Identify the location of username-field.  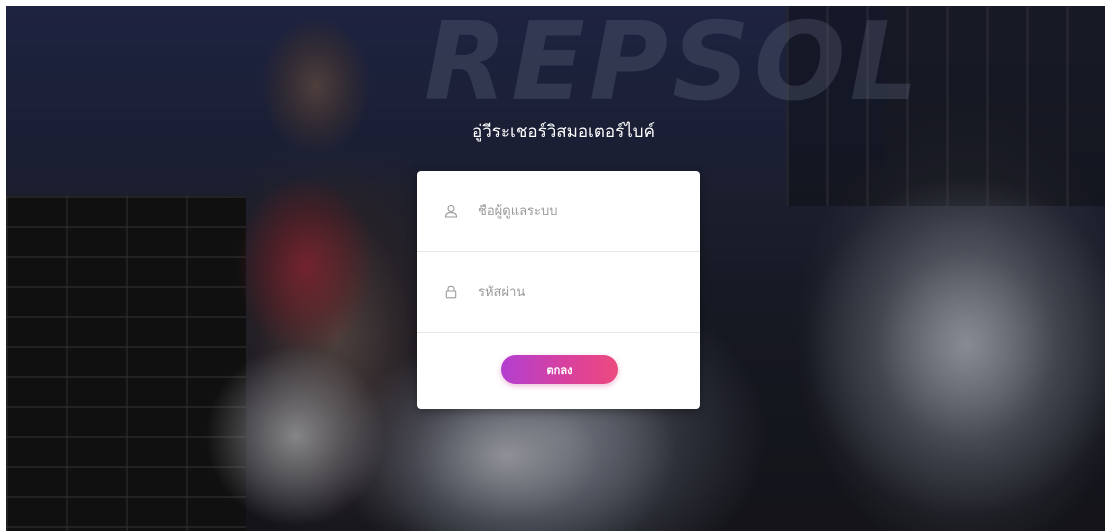
(558, 211).